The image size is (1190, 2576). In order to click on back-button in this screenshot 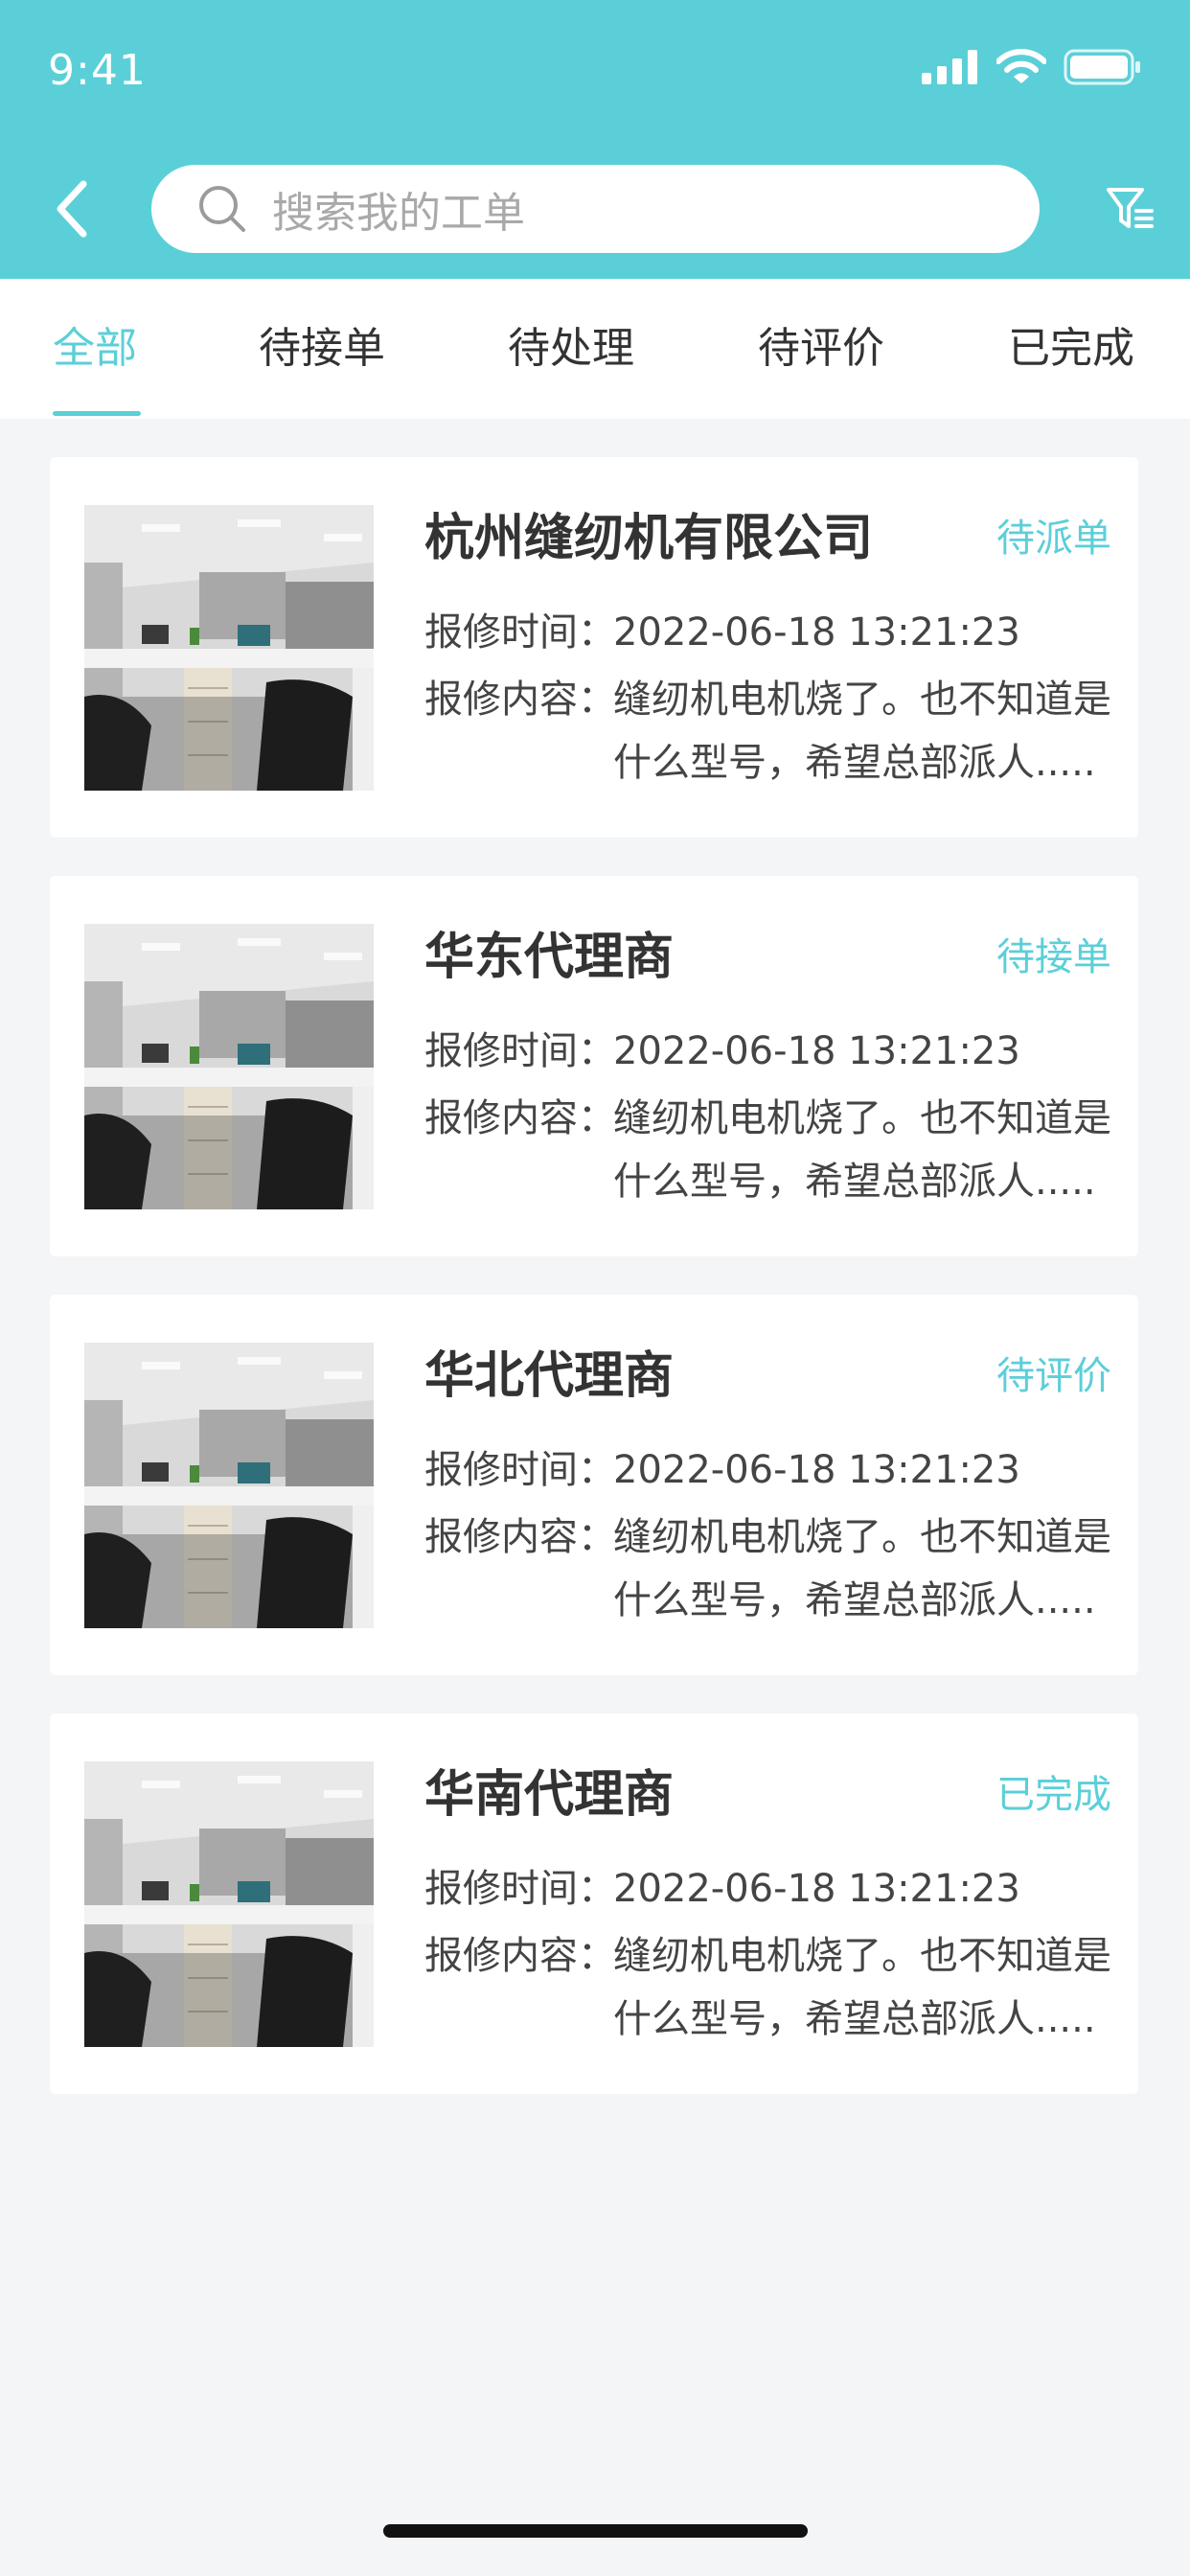, I will do `click(72, 209)`.